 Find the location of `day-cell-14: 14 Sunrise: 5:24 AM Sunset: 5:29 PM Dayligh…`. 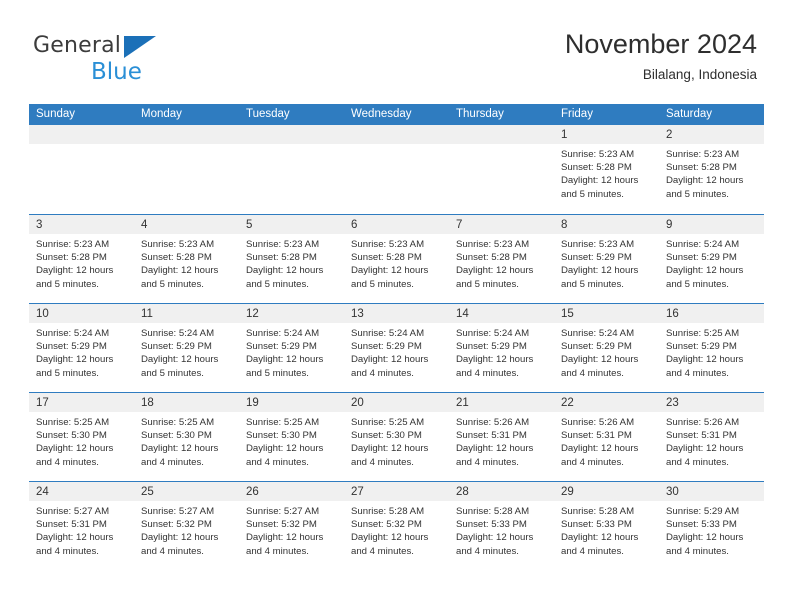

day-cell-14: 14 Sunrise: 5:24 AM Sunset: 5:29 PM Dayligh… is located at coordinates (501, 348).